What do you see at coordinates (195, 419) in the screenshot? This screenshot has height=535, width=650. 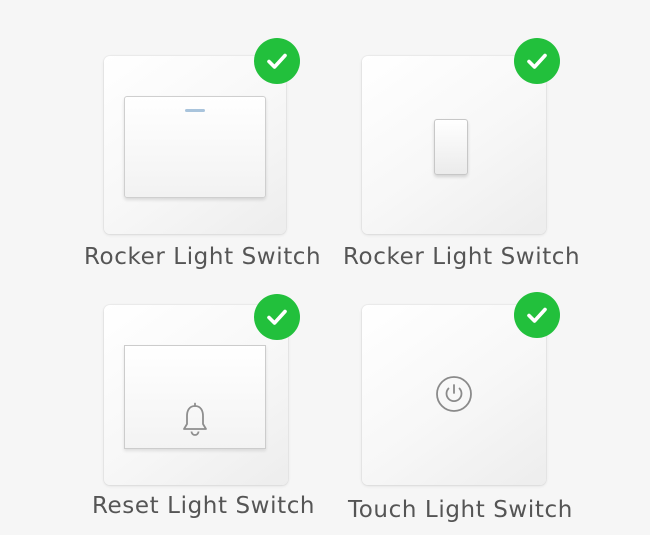 I see `bell-icon` at bounding box center [195, 419].